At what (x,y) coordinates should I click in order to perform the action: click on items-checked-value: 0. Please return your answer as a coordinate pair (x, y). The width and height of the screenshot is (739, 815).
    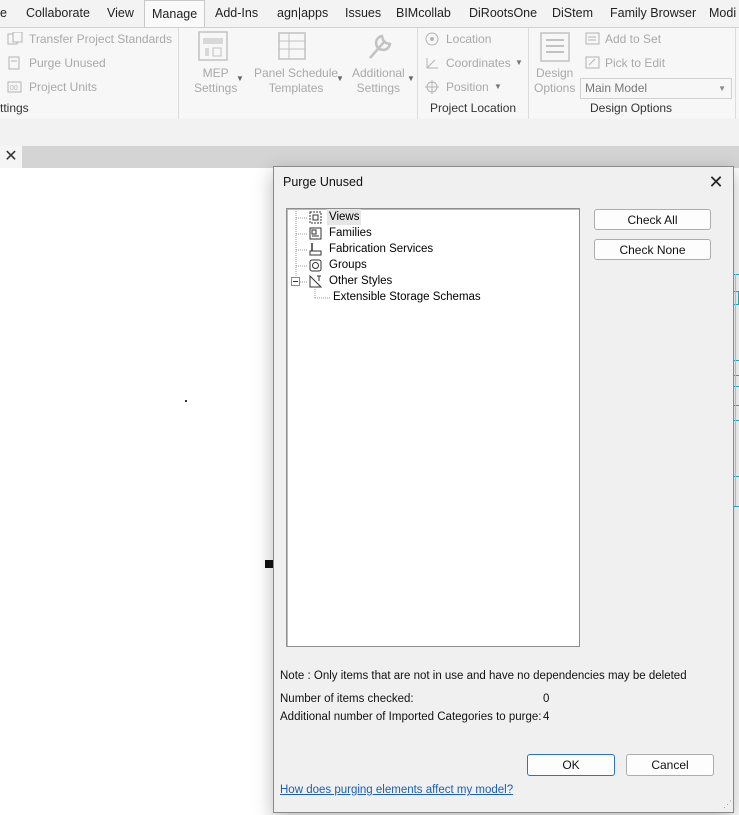
    Looking at the image, I should click on (546, 699).